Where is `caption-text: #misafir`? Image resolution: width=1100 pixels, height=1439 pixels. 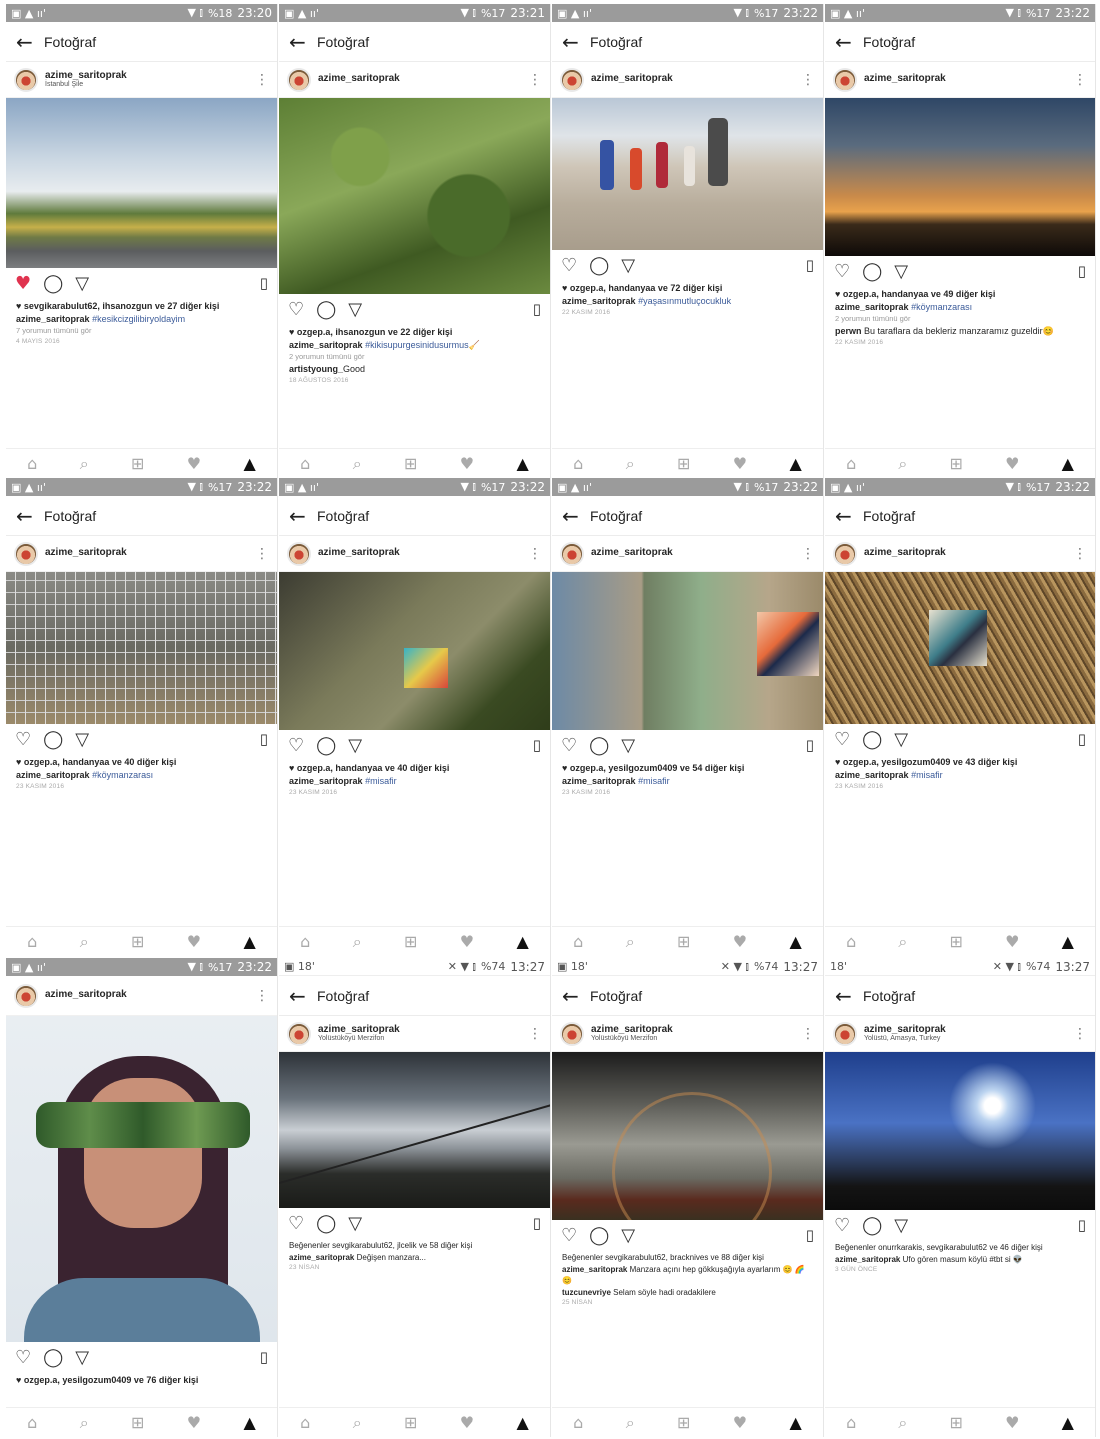
caption-text: #misafir is located at coordinates (927, 775).